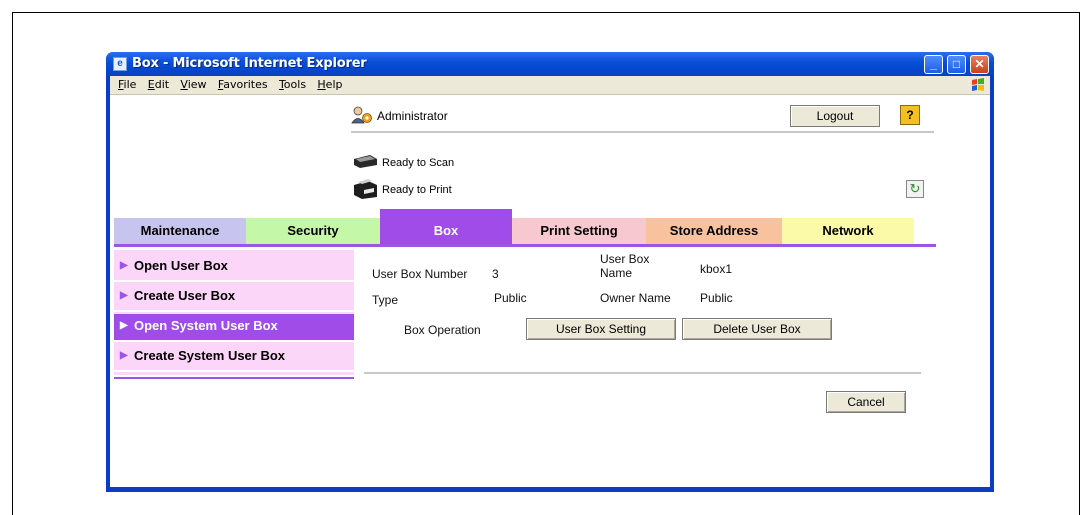  Describe the element at coordinates (616, 273) in the screenshot. I see `user-box-name-label-line2: Name` at that location.